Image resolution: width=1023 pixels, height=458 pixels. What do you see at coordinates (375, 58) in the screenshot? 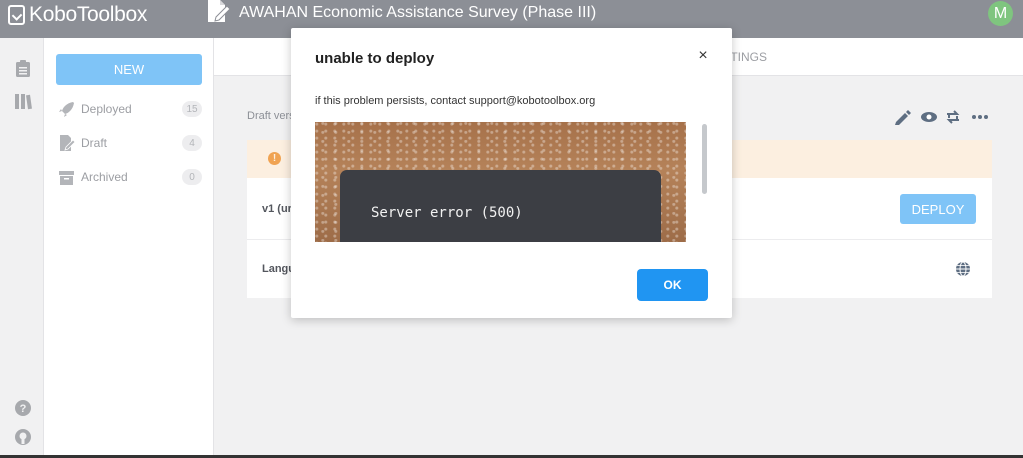
I see `modal-title: unable to deploy` at bounding box center [375, 58].